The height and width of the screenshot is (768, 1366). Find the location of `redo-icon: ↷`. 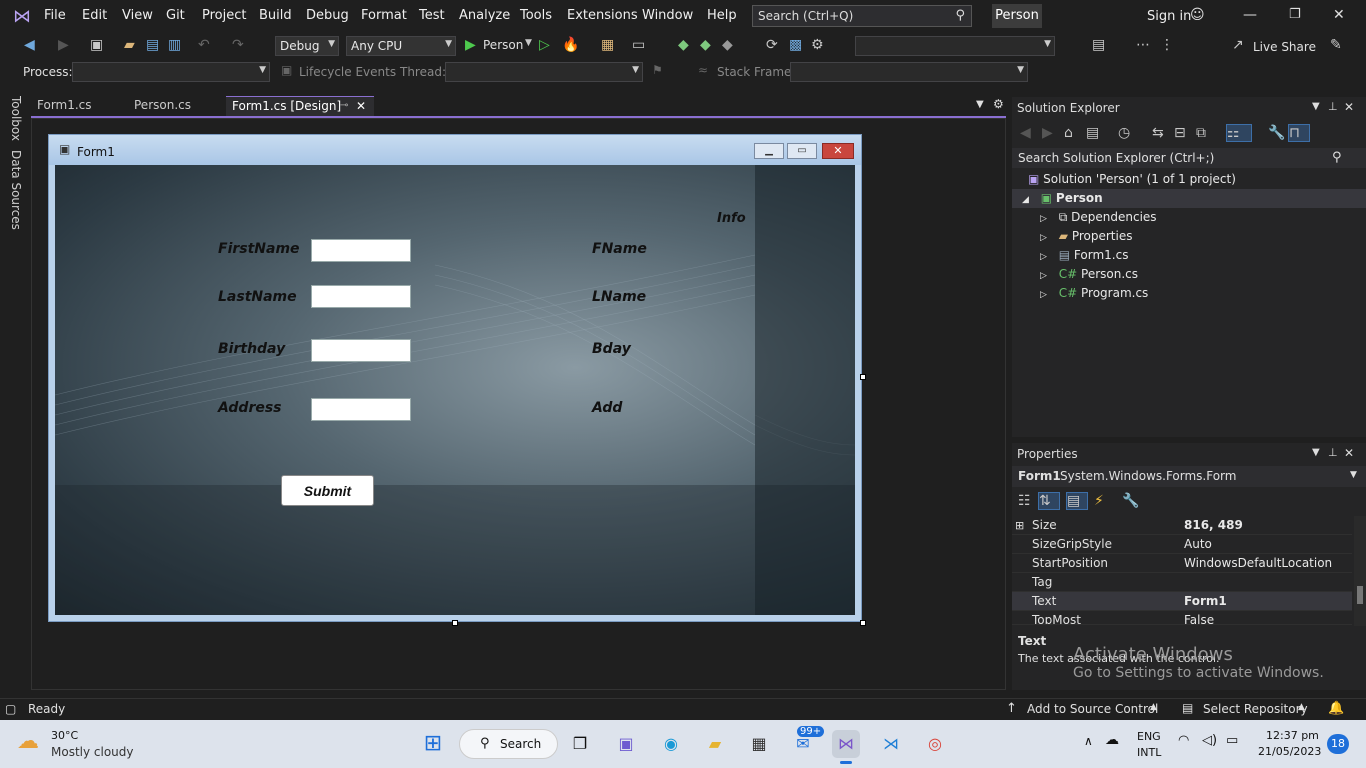

redo-icon: ↷ is located at coordinates (238, 45).